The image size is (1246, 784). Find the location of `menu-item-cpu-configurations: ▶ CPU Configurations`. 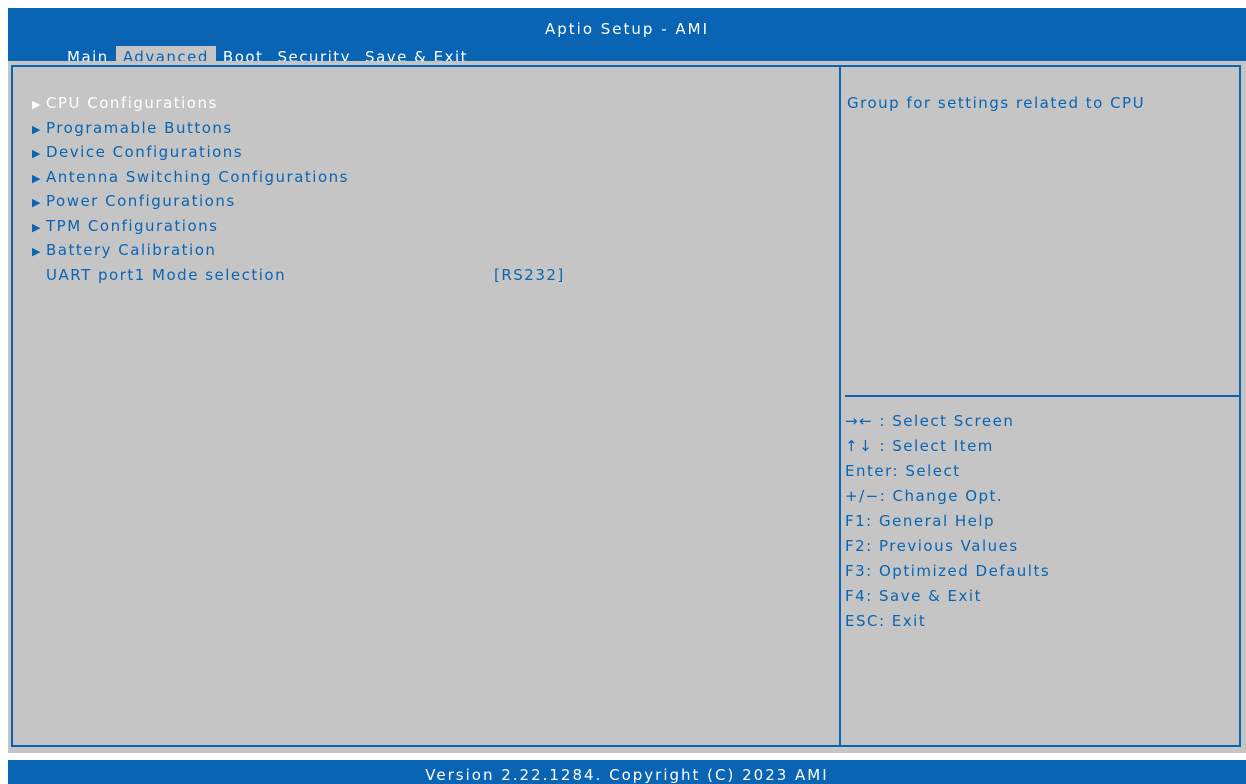

menu-item-cpu-configurations: ▶ CPU Configurations is located at coordinates (432, 105).